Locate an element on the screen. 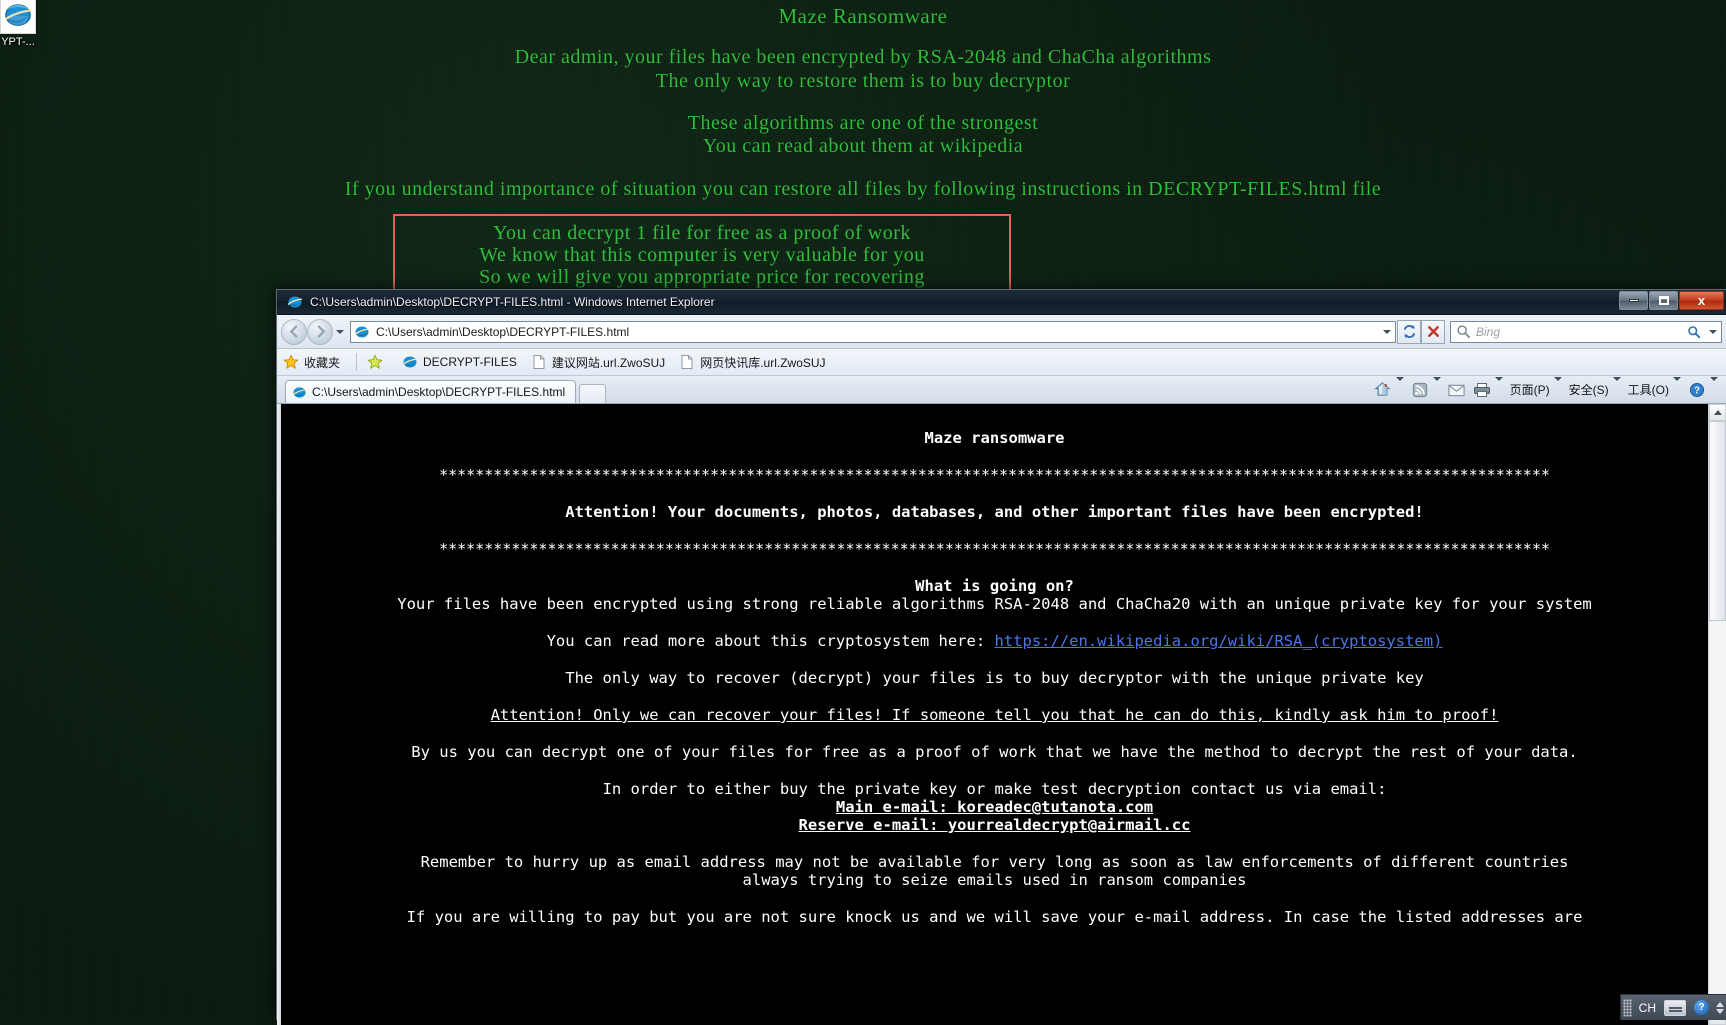 The image size is (1726, 1025). rss-feed-icon is located at coordinates (1420, 390).